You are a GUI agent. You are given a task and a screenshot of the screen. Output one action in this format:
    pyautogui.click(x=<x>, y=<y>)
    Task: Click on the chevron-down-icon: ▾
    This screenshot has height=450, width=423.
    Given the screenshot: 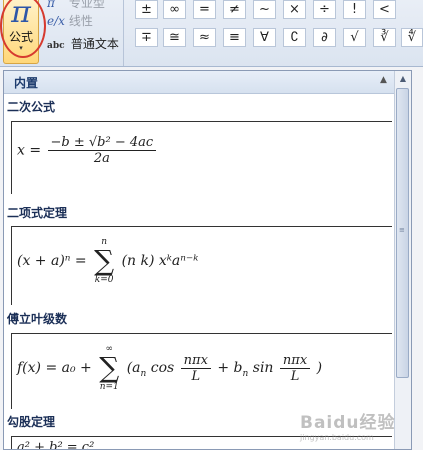 What is the action you would take?
    pyautogui.click(x=21, y=48)
    